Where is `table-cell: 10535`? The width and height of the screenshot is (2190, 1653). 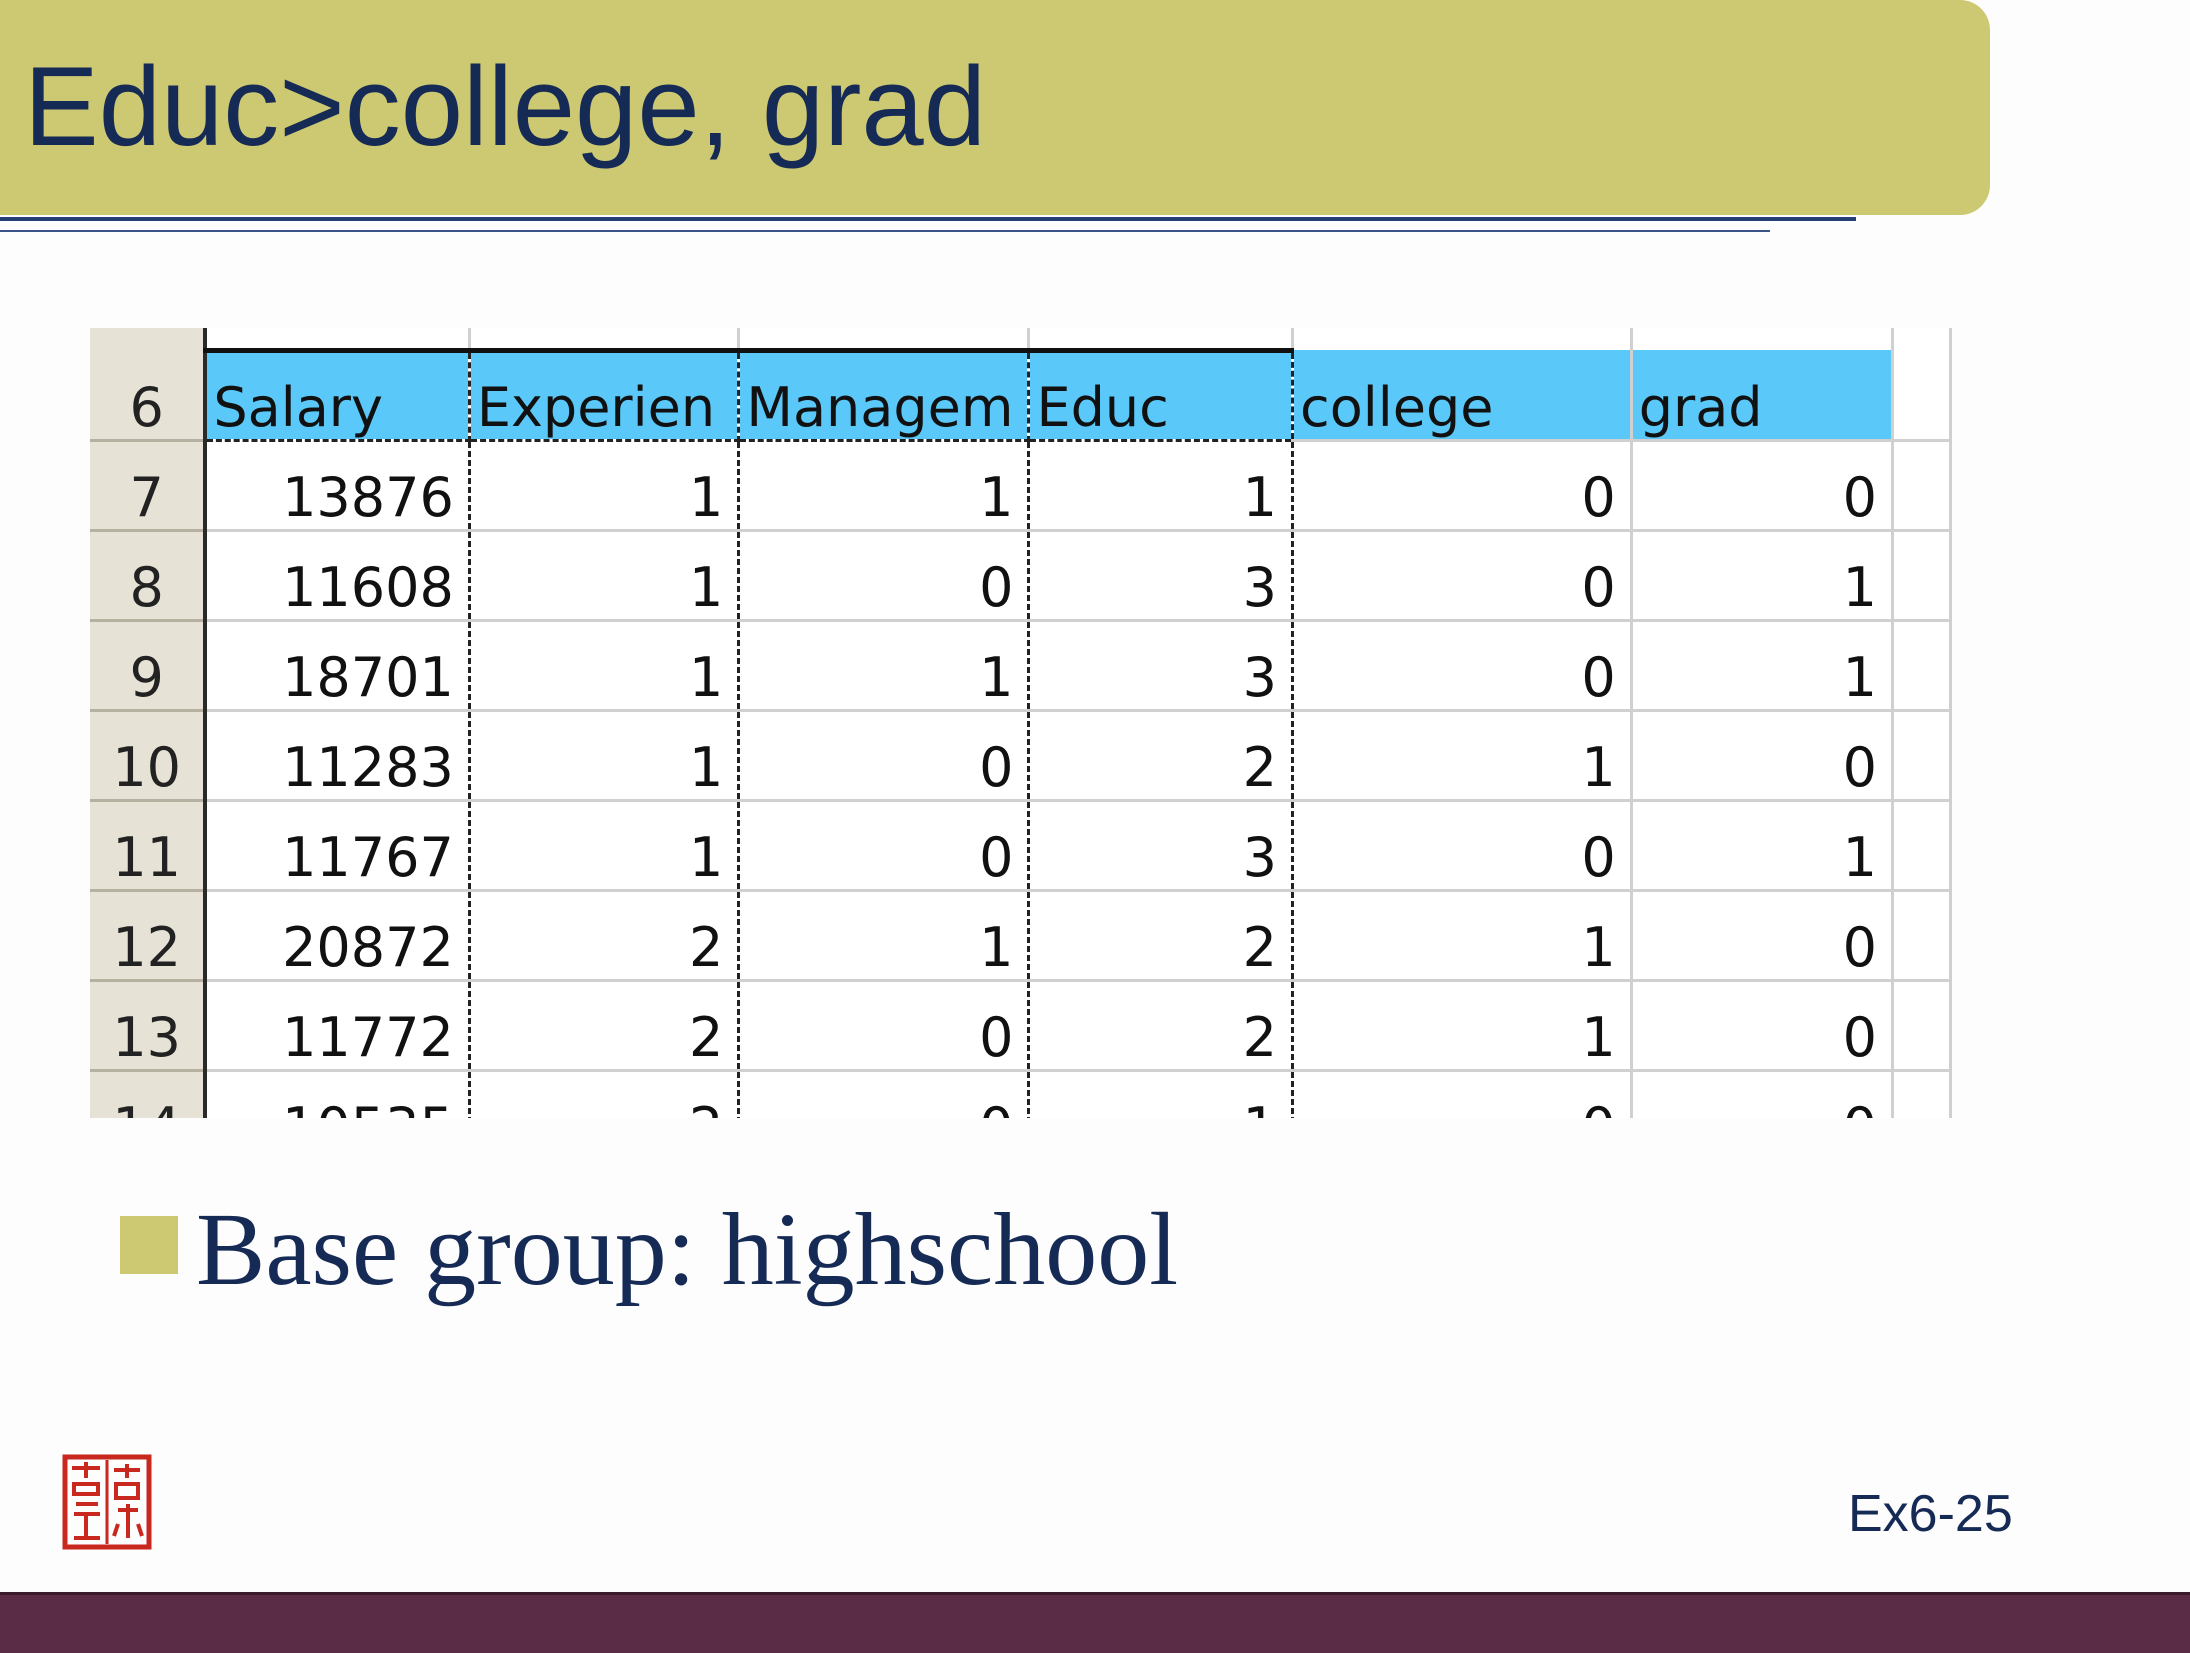 table-cell: 10535 is located at coordinates (338, 1094).